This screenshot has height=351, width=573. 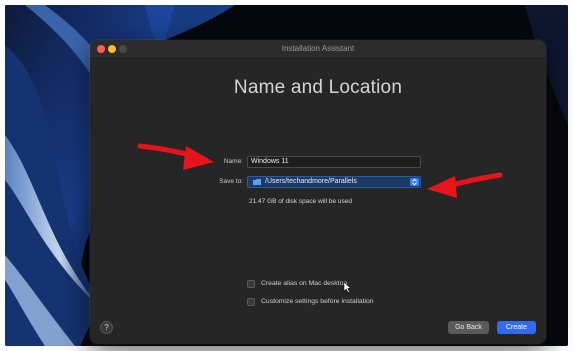 What do you see at coordinates (257, 182) in the screenshot?
I see `folder-icon` at bounding box center [257, 182].